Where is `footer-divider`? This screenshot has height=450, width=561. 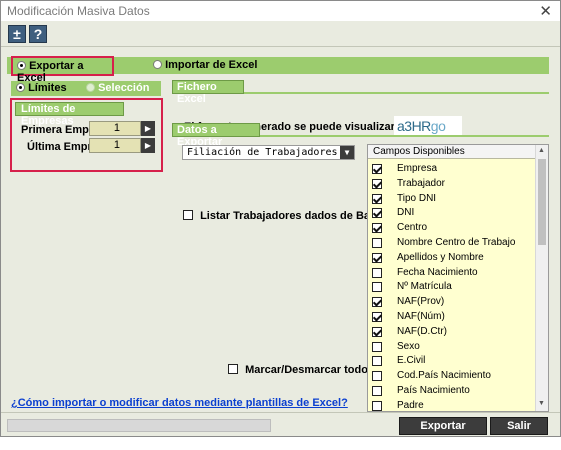 footer-divider is located at coordinates (280, 412).